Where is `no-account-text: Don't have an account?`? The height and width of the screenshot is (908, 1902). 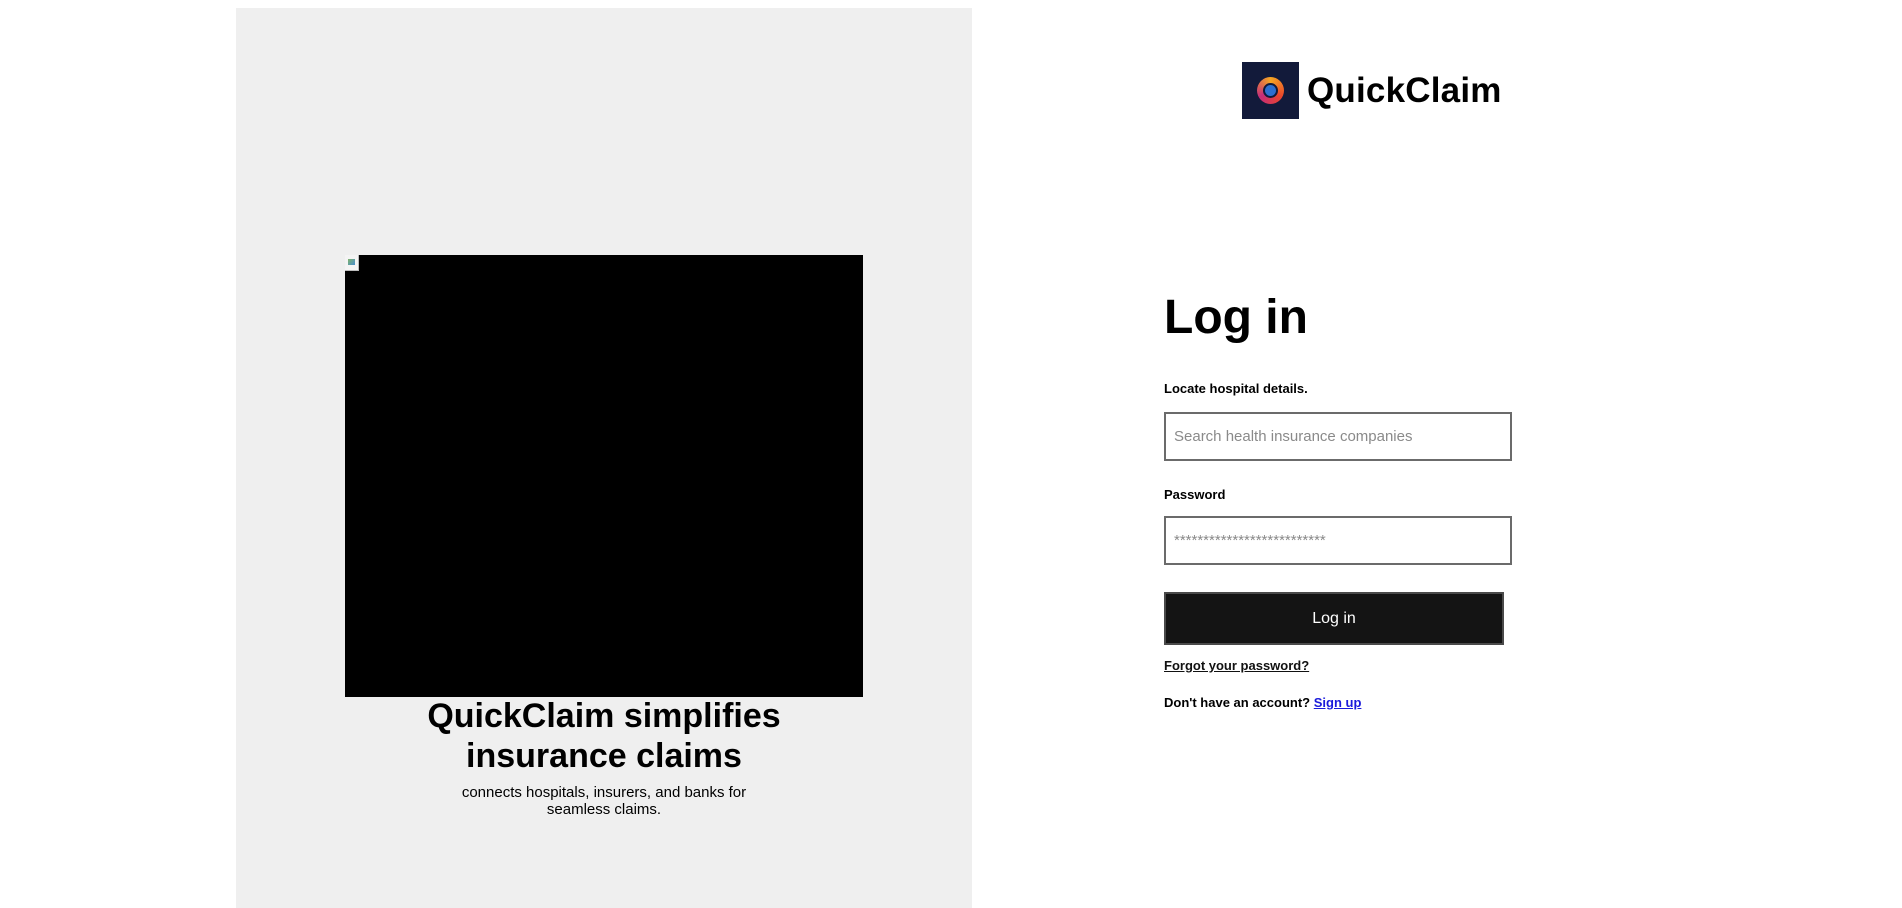 no-account-text: Don't have an account? is located at coordinates (1237, 702).